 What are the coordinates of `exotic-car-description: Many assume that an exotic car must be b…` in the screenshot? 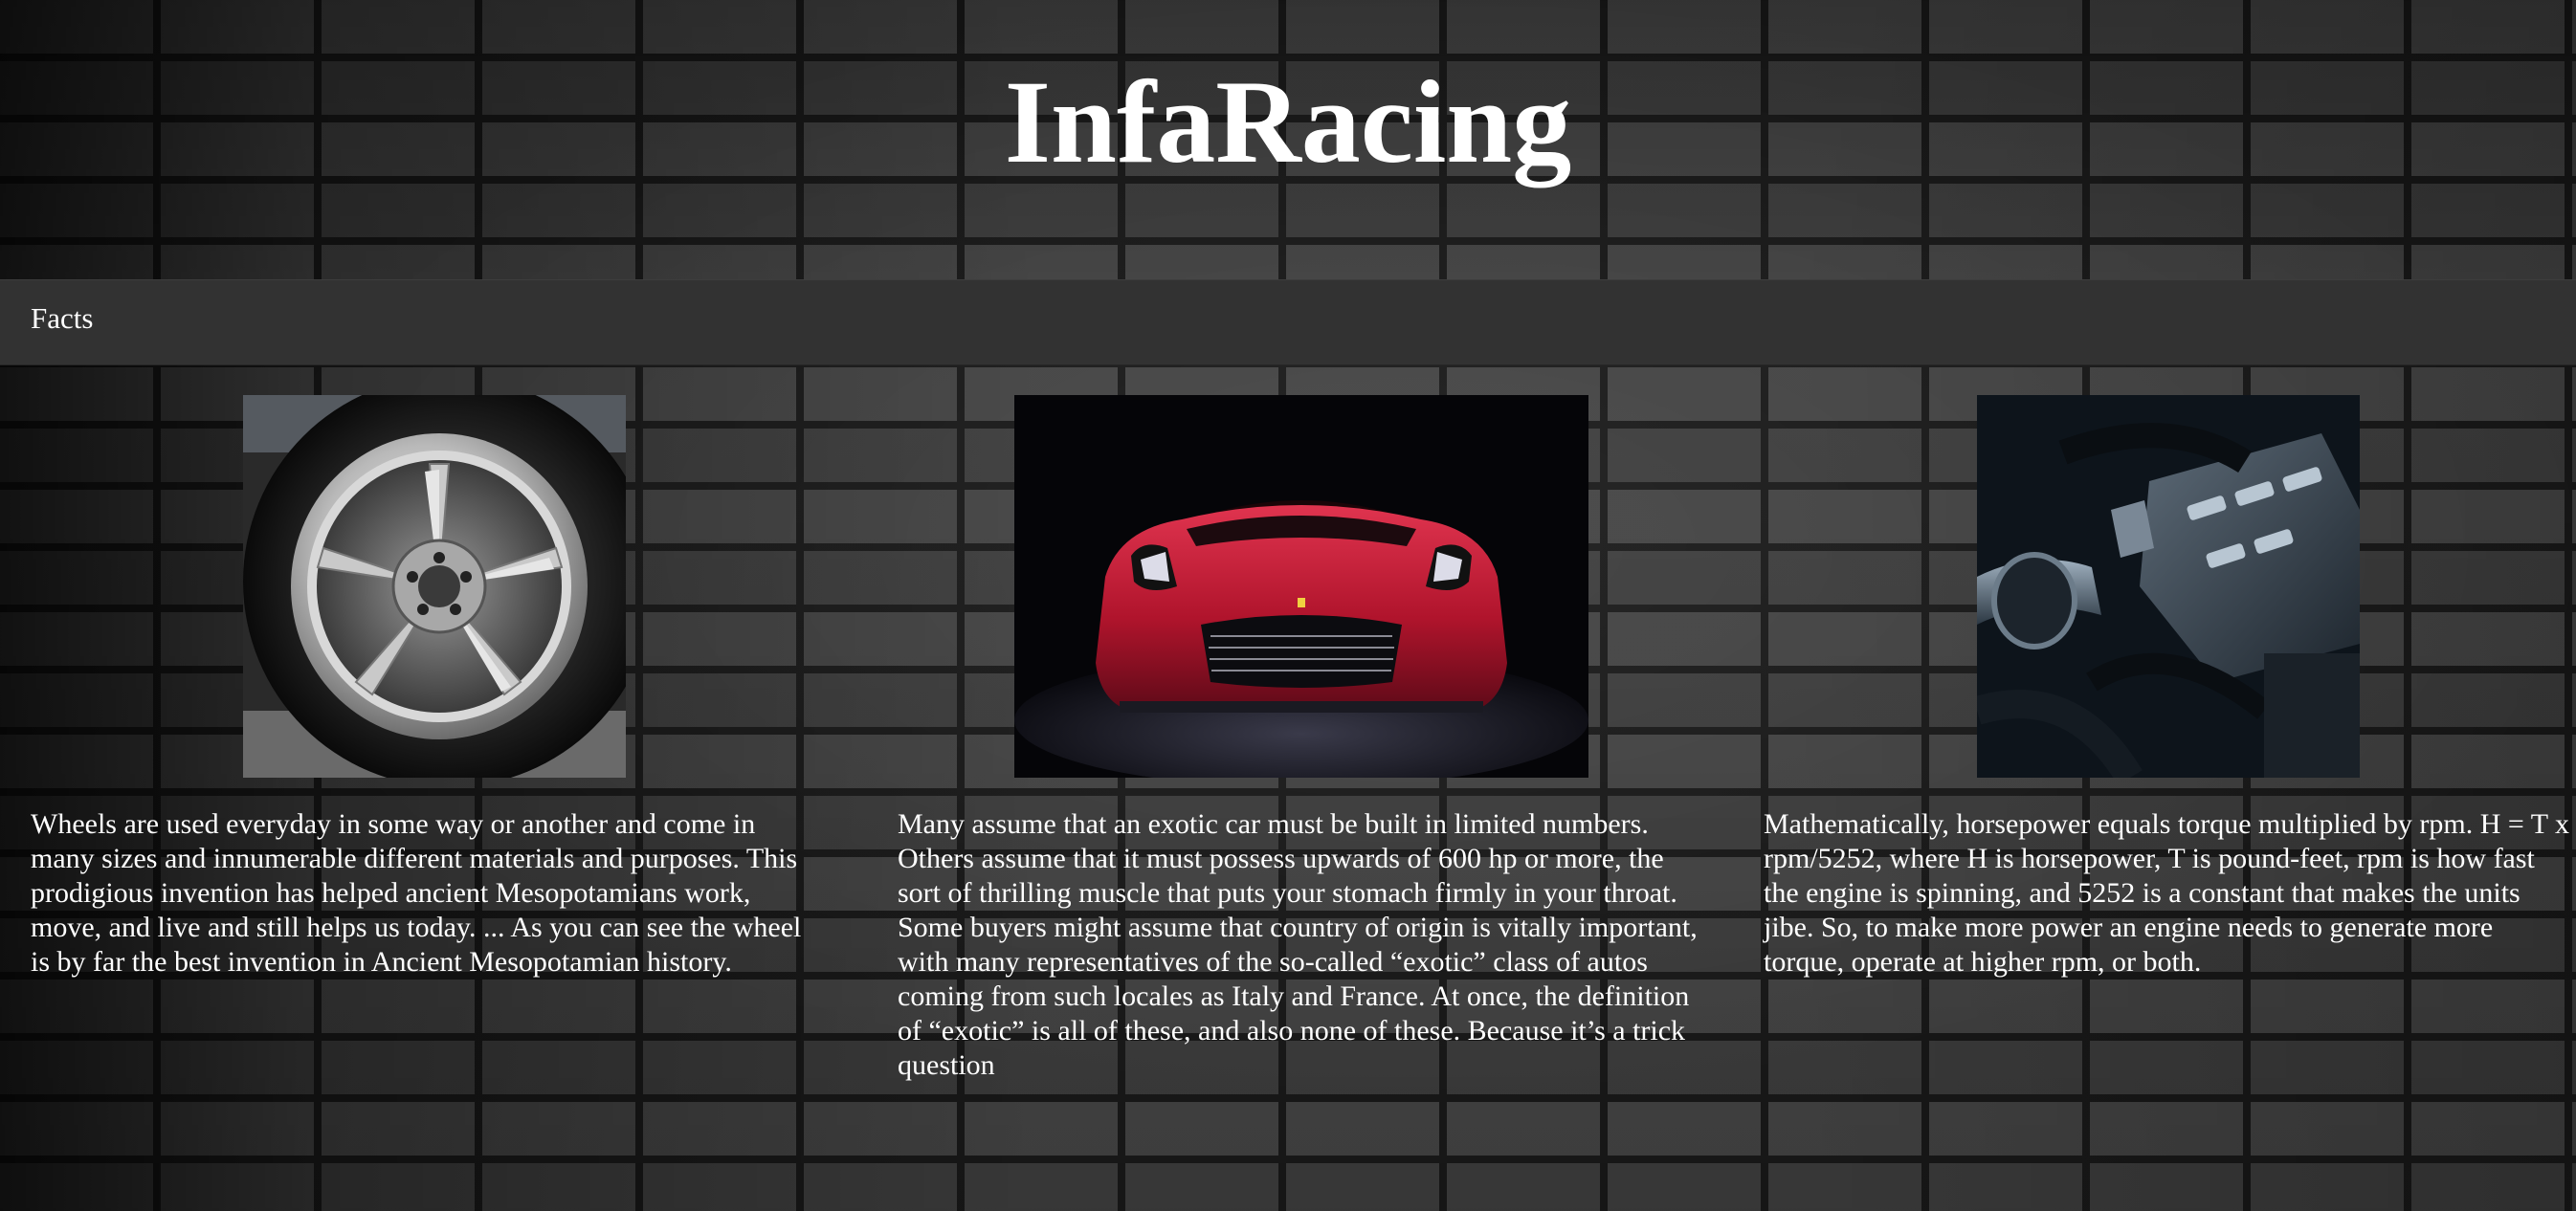 It's located at (1298, 945).